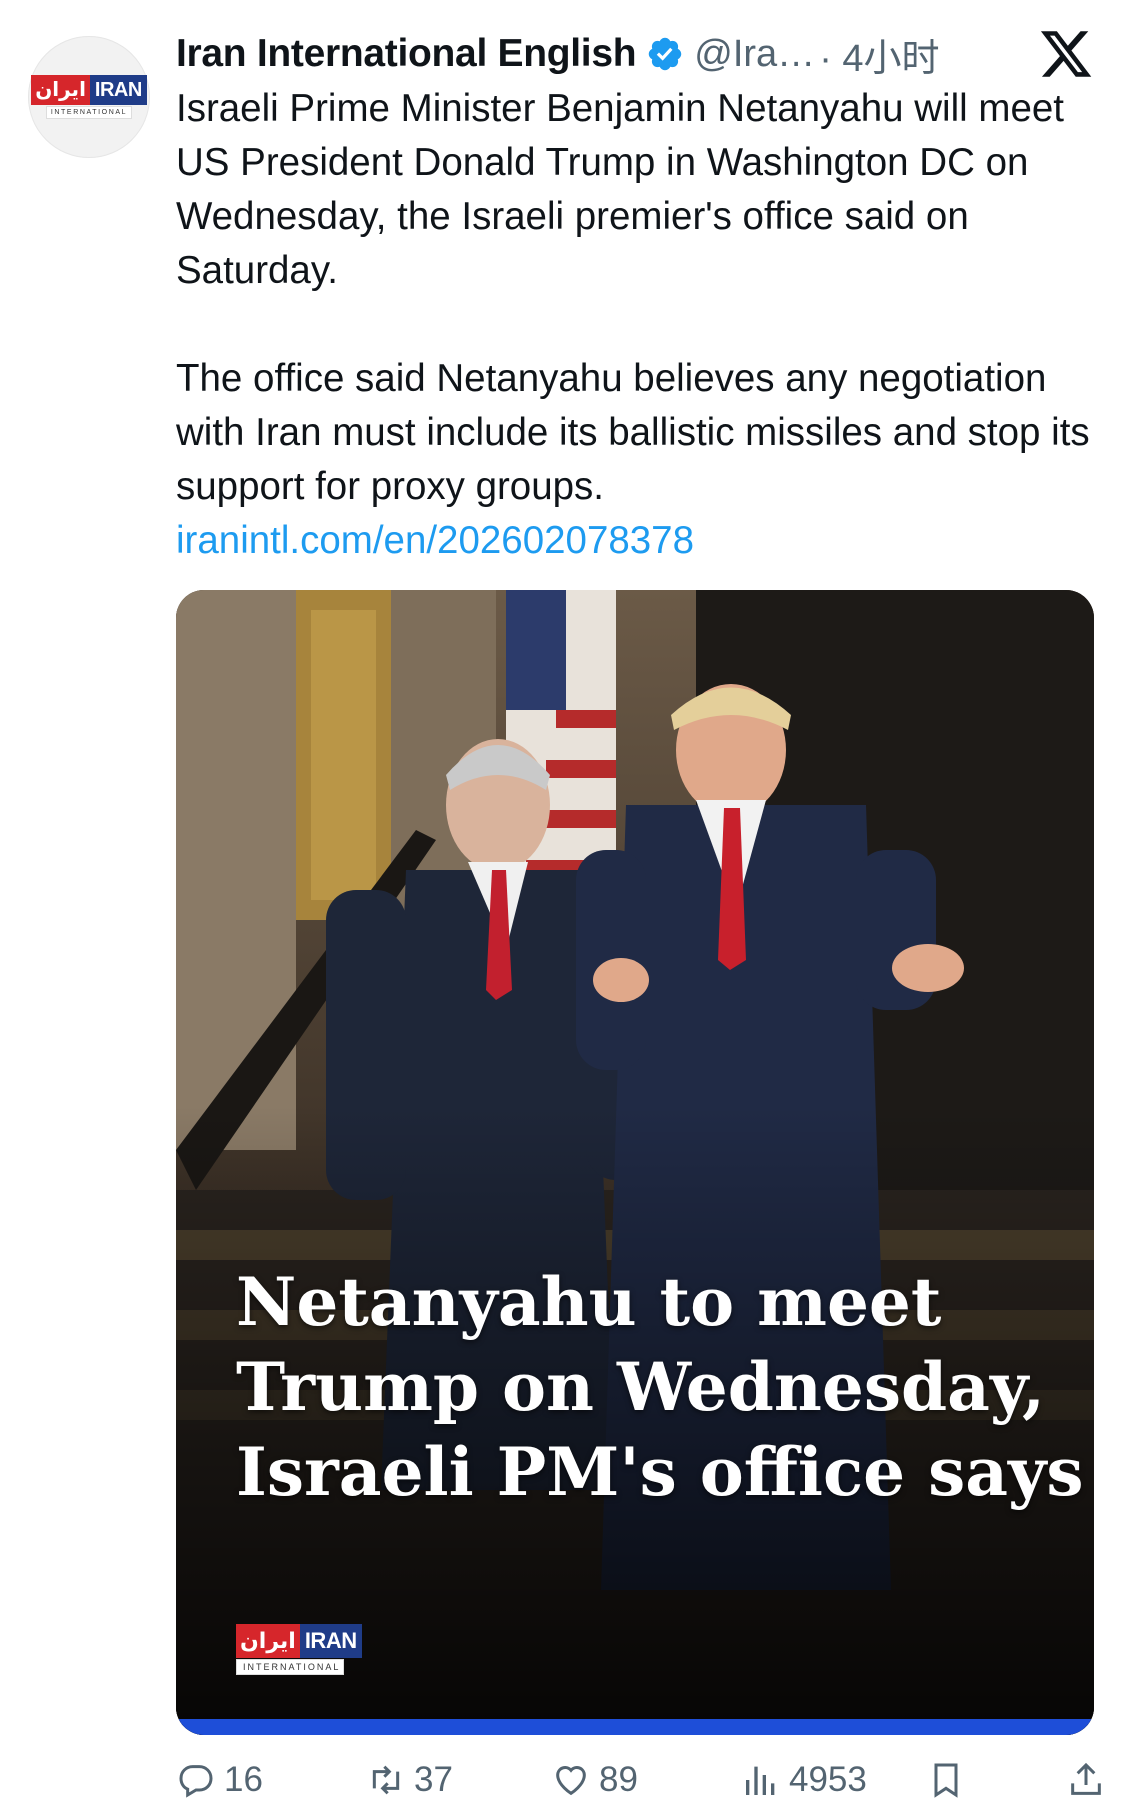 Image resolution: width=1125 pixels, height=1817 pixels. Describe the element at coordinates (760, 1780) in the screenshot. I see `views-icon` at that location.